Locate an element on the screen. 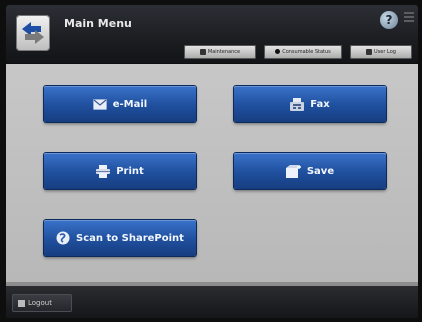  email-button: e-Mail is located at coordinates (120, 104).